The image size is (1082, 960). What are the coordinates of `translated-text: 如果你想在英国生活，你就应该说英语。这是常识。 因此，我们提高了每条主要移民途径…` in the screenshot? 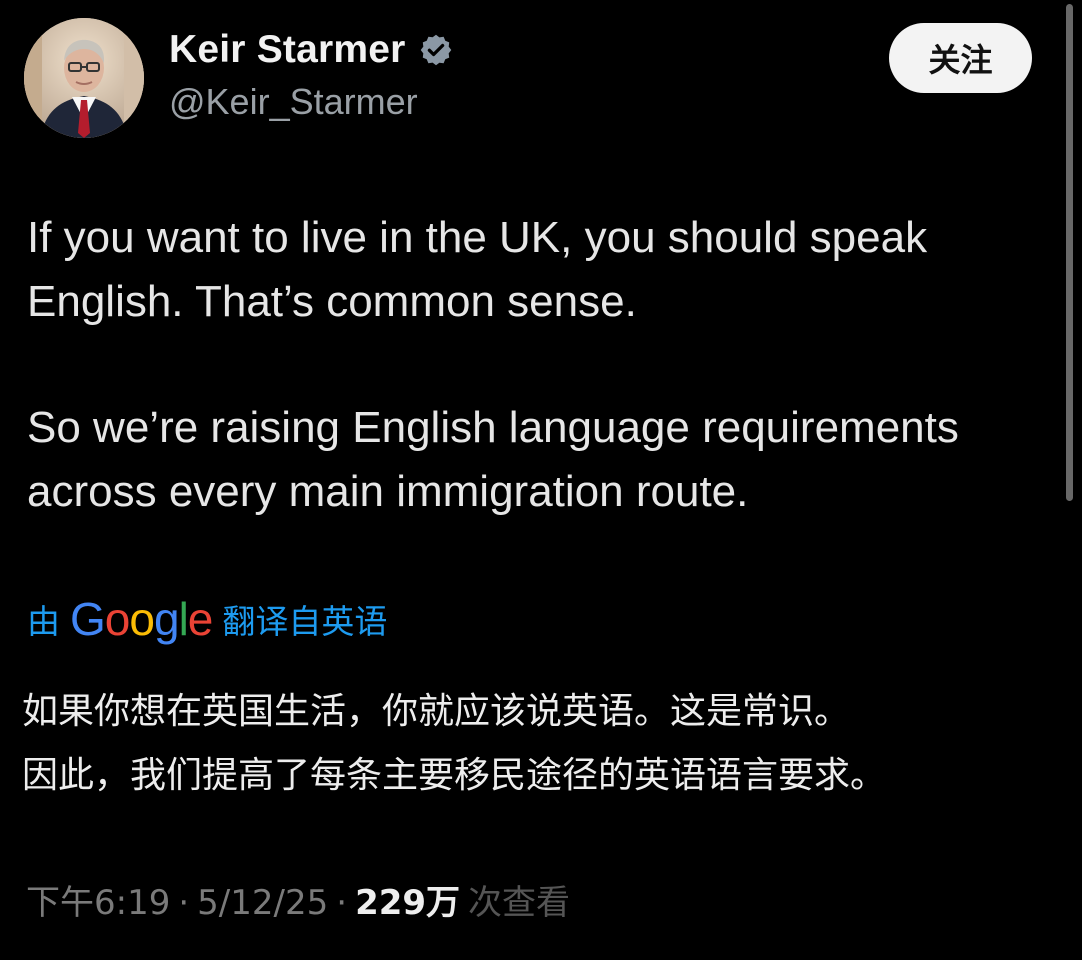 It's located at (537, 744).